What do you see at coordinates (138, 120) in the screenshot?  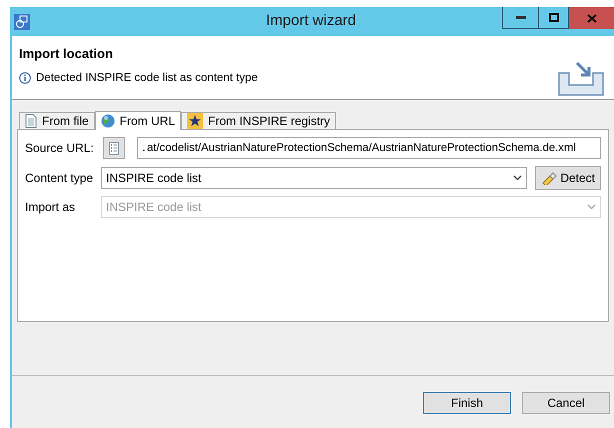 I see `tab: From URL` at bounding box center [138, 120].